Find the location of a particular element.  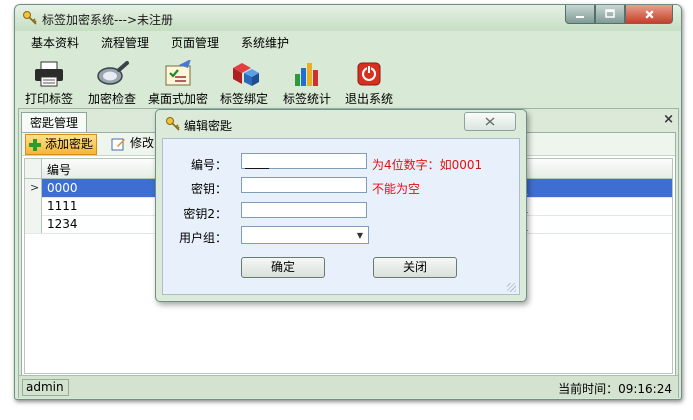

edit-key-button: 修改 is located at coordinates (133, 143).